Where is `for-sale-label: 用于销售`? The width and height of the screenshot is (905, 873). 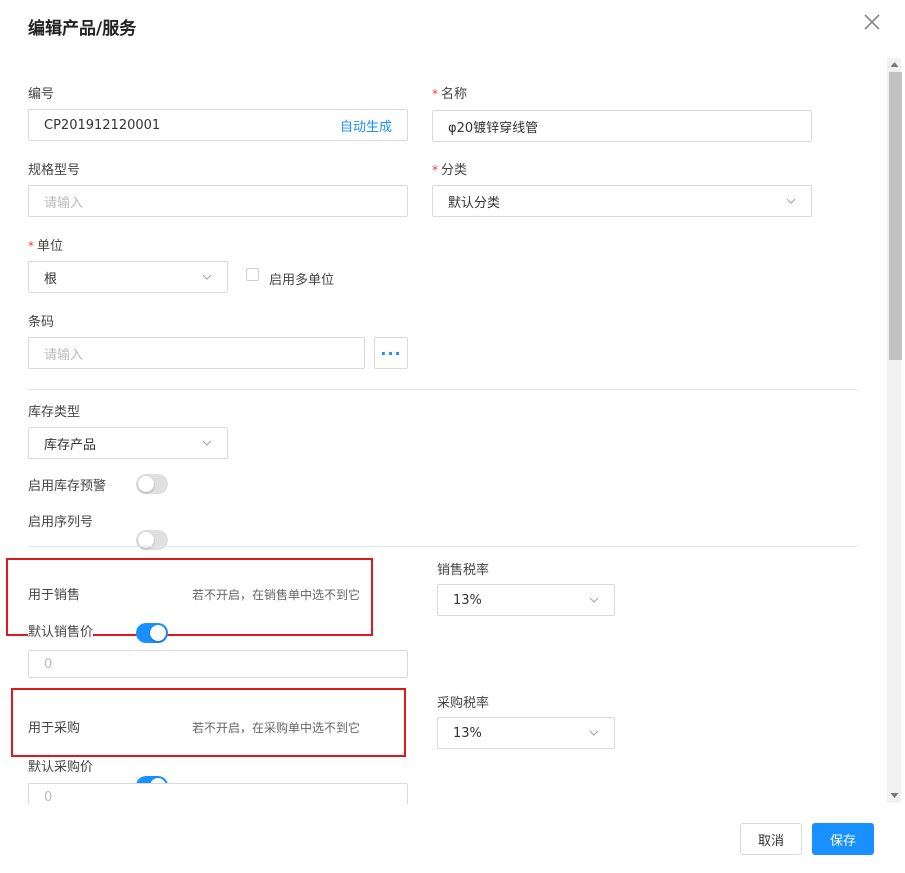 for-sale-label: 用于销售 is located at coordinates (54, 595).